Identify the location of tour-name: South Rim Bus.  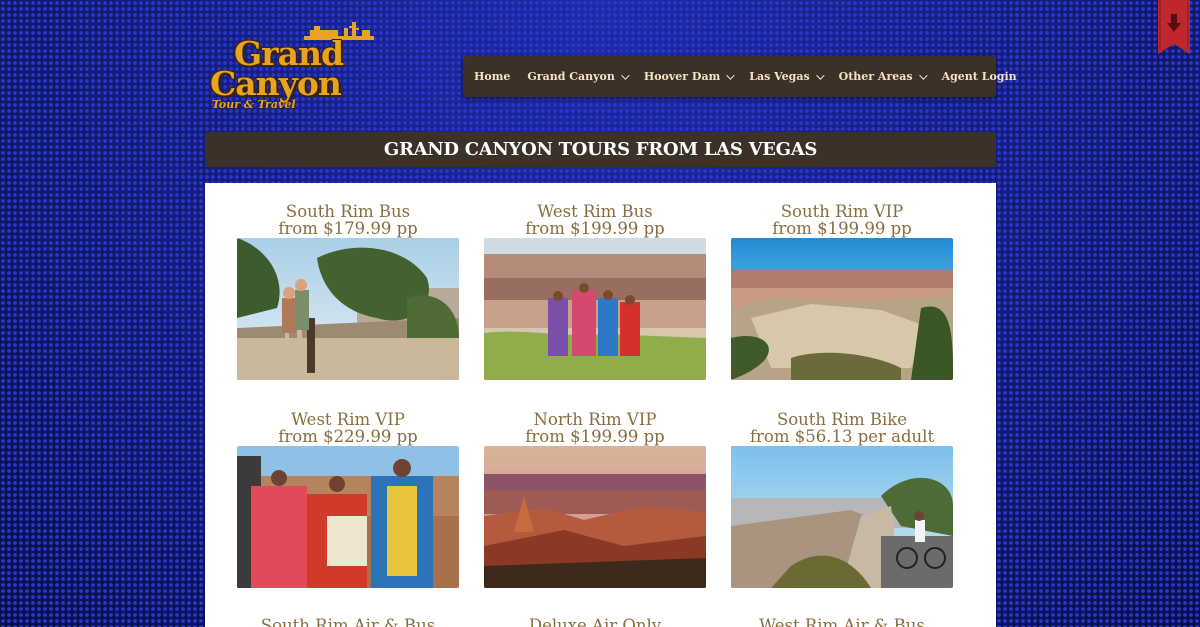
(348, 211).